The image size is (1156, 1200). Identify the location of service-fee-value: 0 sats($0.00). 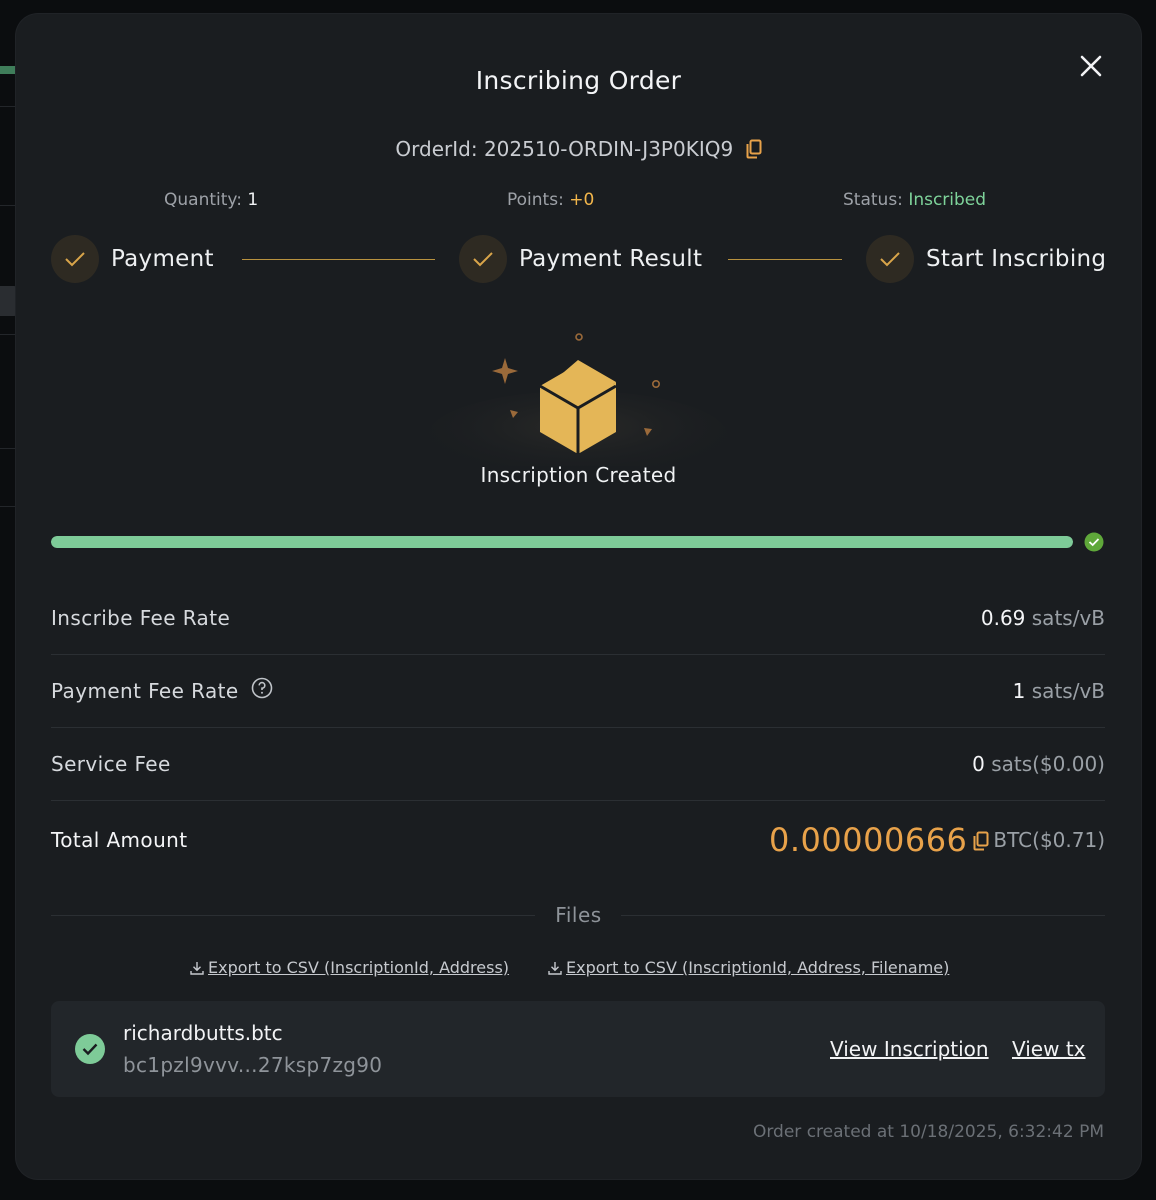
(1038, 764).